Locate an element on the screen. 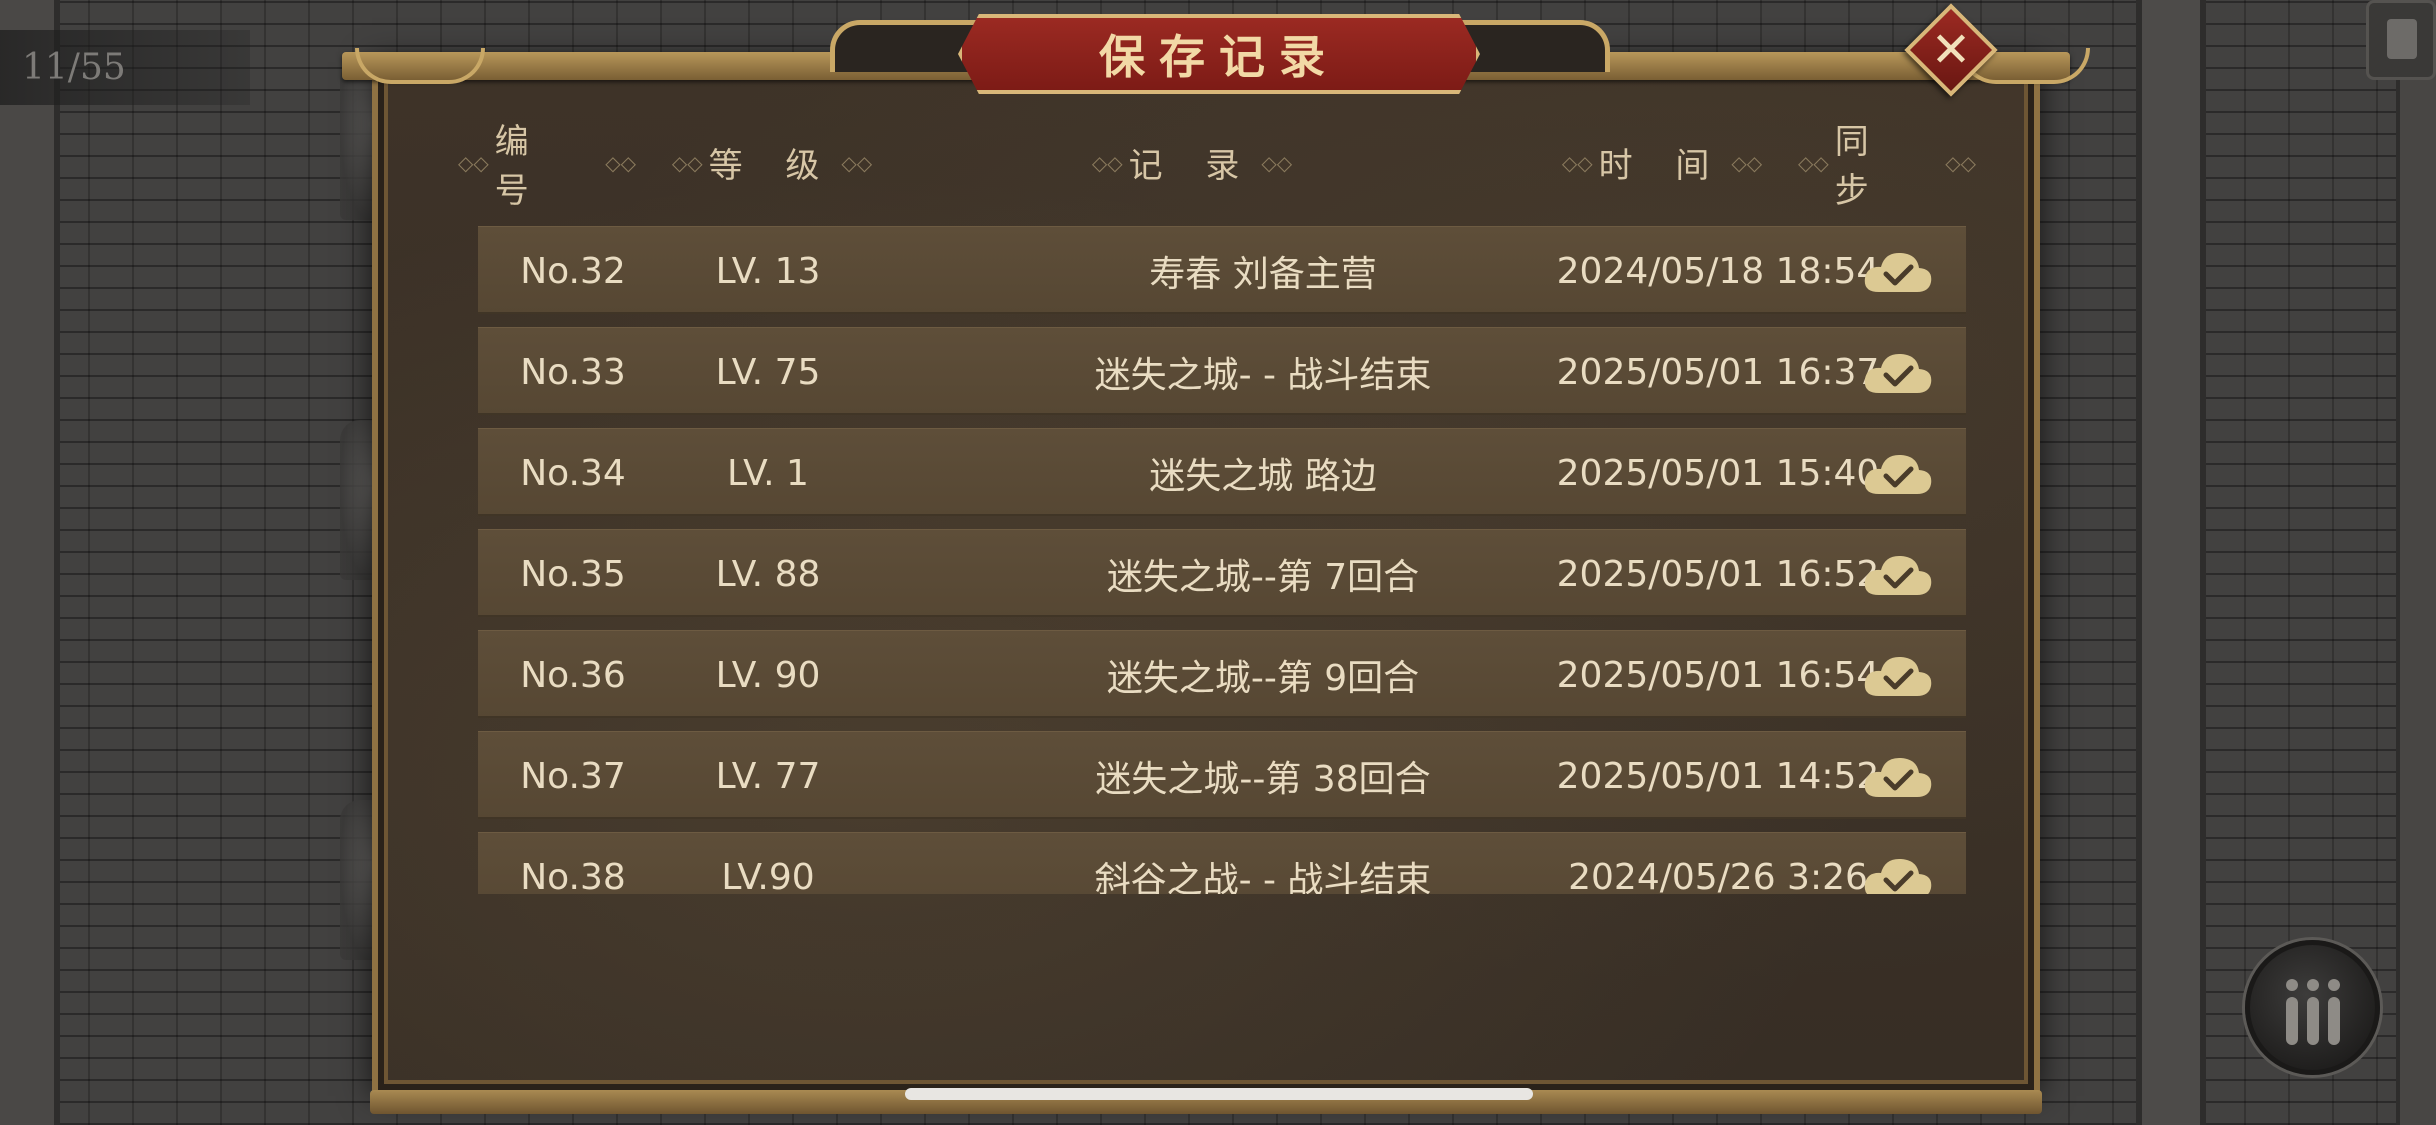  record-level: LV. 75 is located at coordinates (768, 372).